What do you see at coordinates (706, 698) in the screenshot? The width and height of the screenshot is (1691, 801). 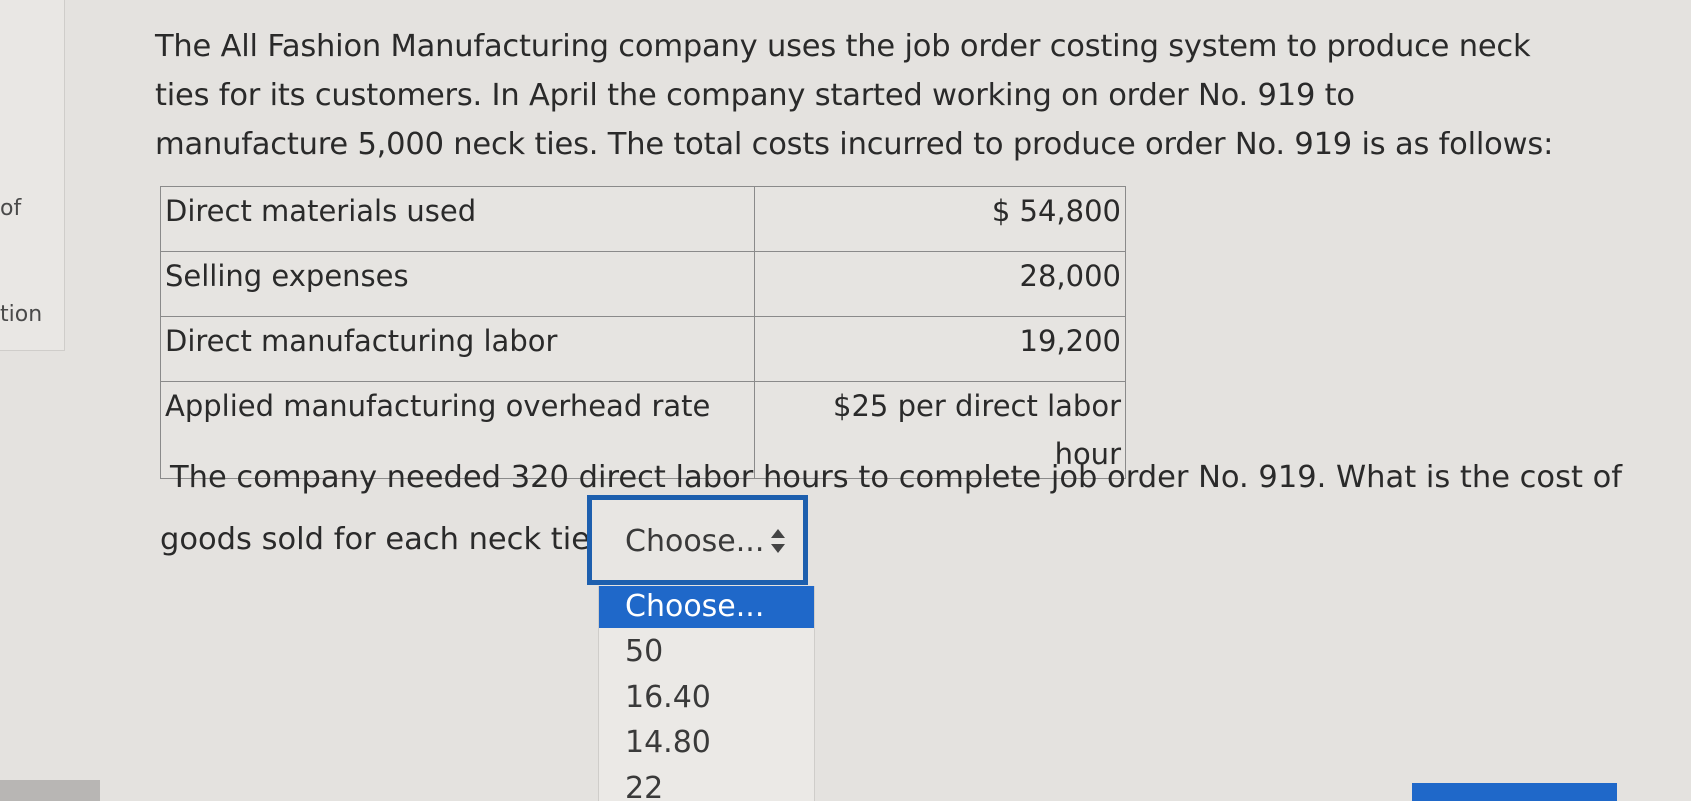 I see `dropdown-option: 16.40` at bounding box center [706, 698].